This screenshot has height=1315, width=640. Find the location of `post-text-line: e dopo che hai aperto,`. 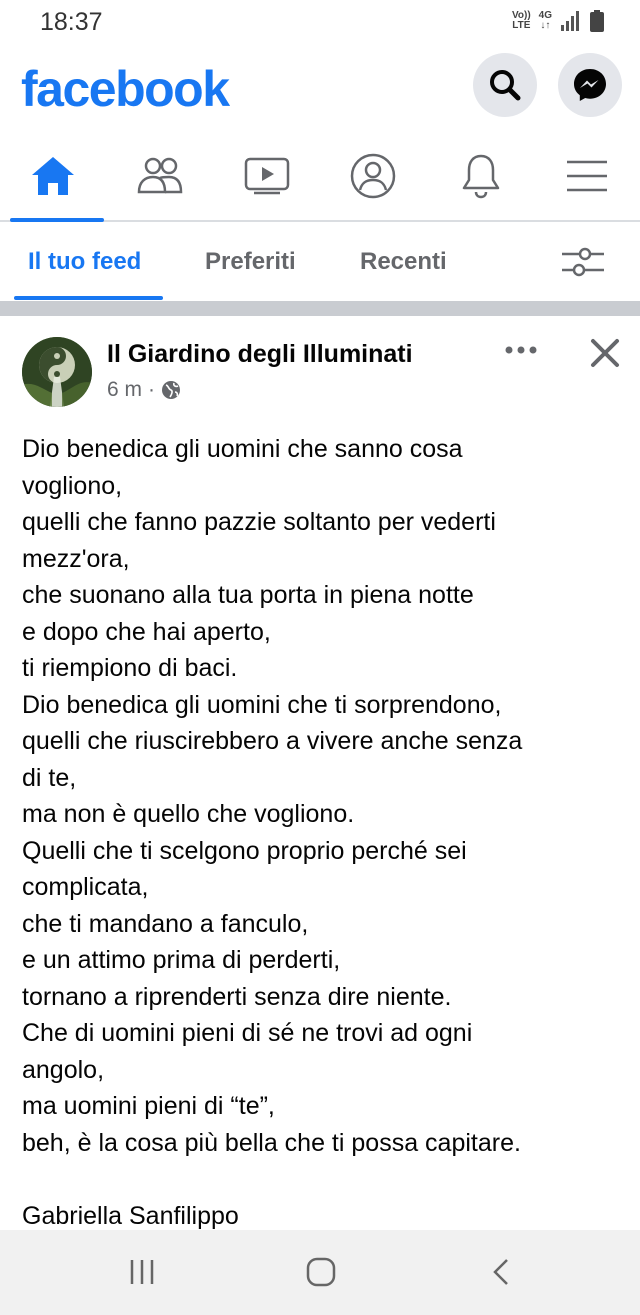

post-text-line: e dopo che hai aperto, is located at coordinates (146, 631).